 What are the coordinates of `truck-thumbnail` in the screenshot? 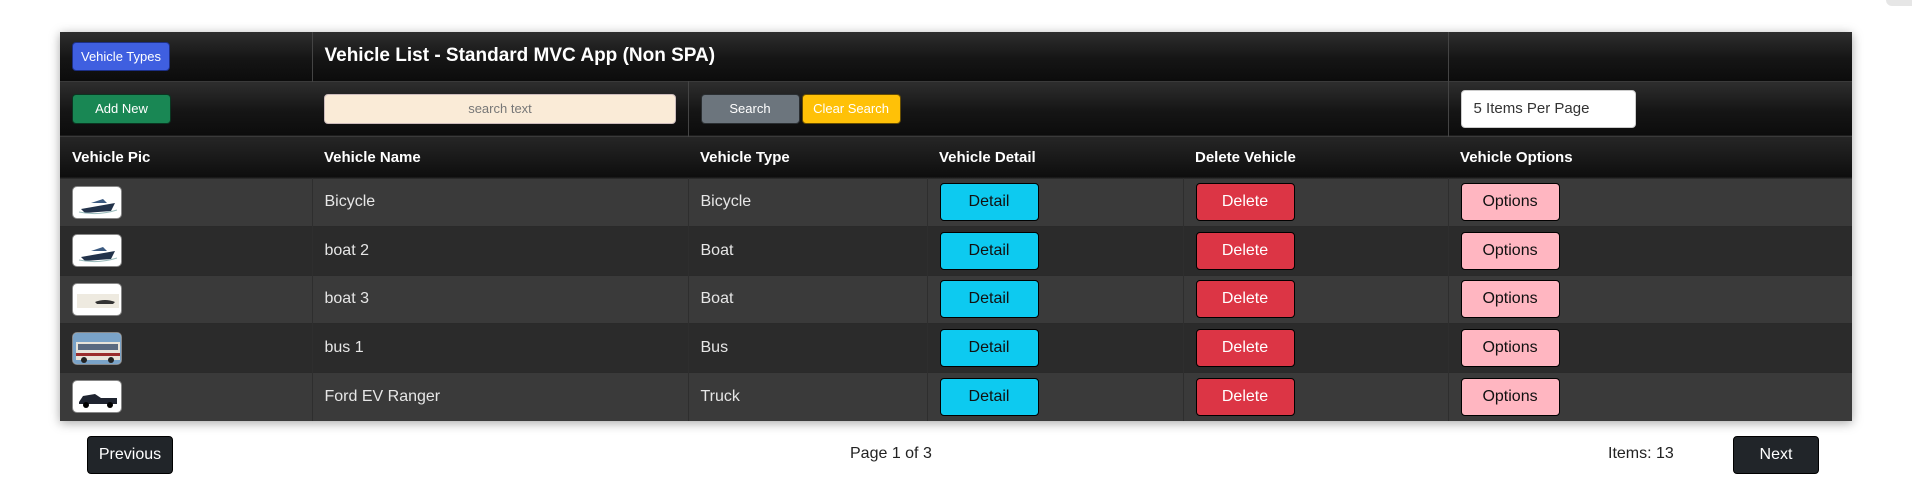 It's located at (97, 397).